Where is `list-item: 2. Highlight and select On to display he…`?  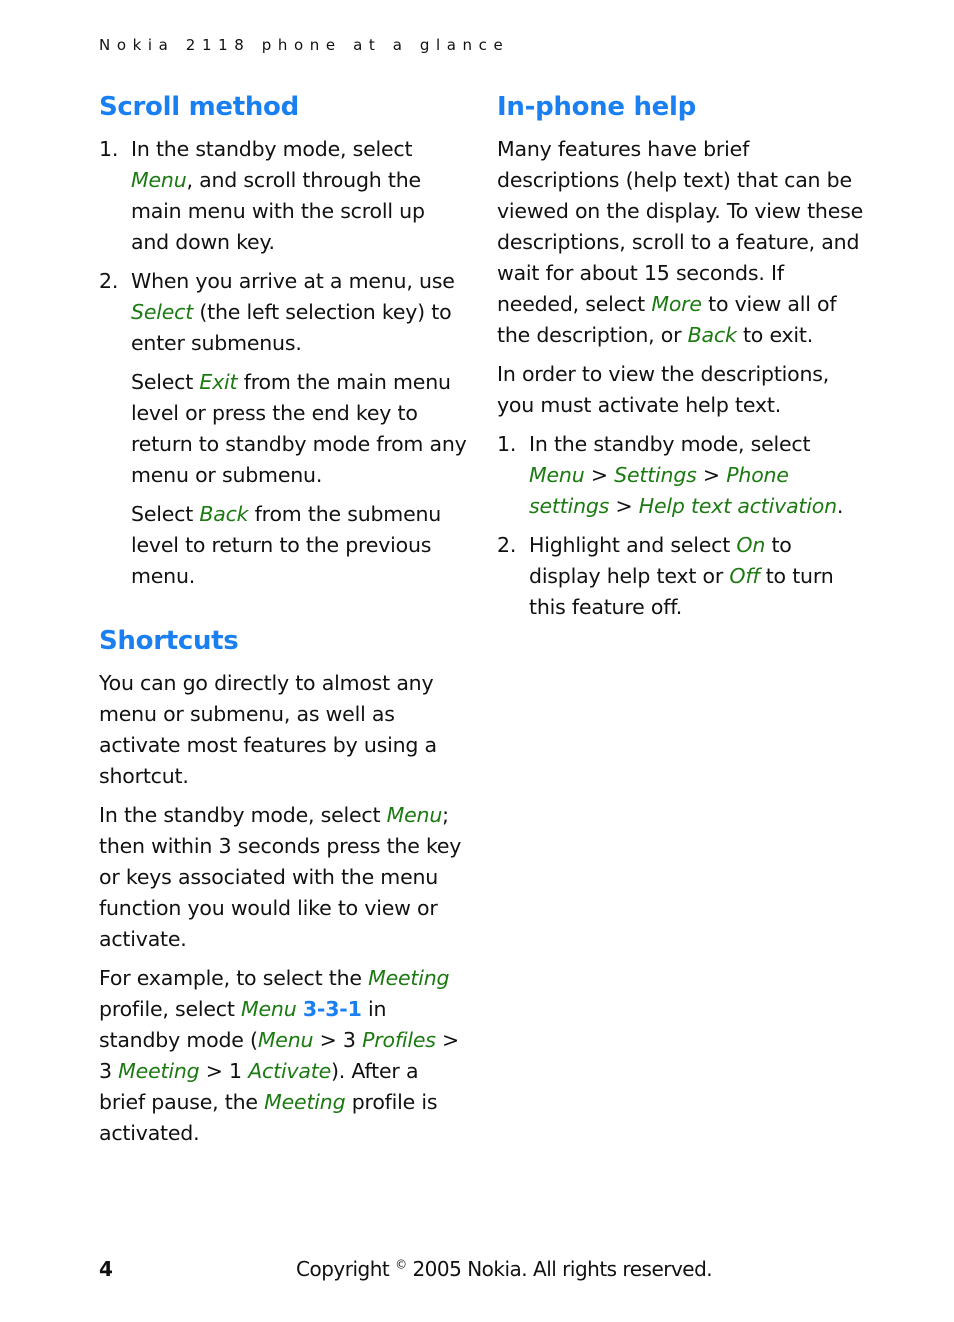 list-item: 2. Highlight and select On to display he… is located at coordinates (682, 576).